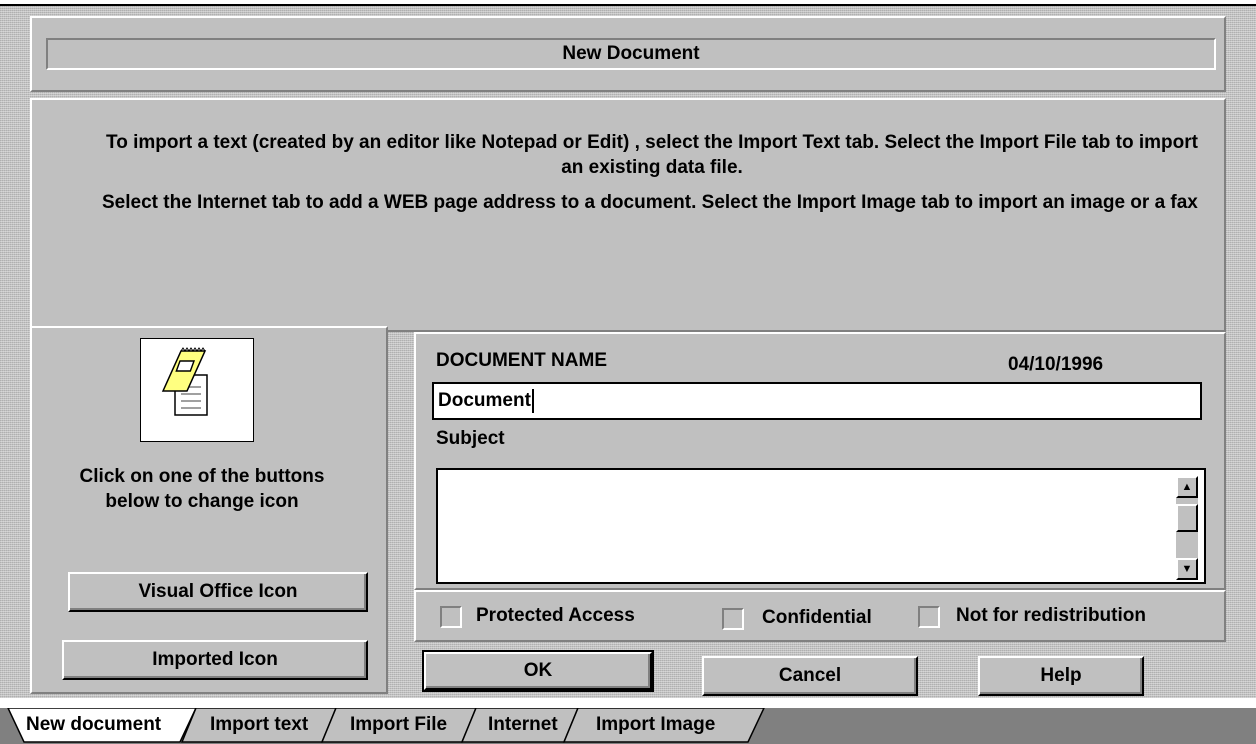 The height and width of the screenshot is (744, 1256). I want to click on tab-import-text: Import text, so click(259, 725).